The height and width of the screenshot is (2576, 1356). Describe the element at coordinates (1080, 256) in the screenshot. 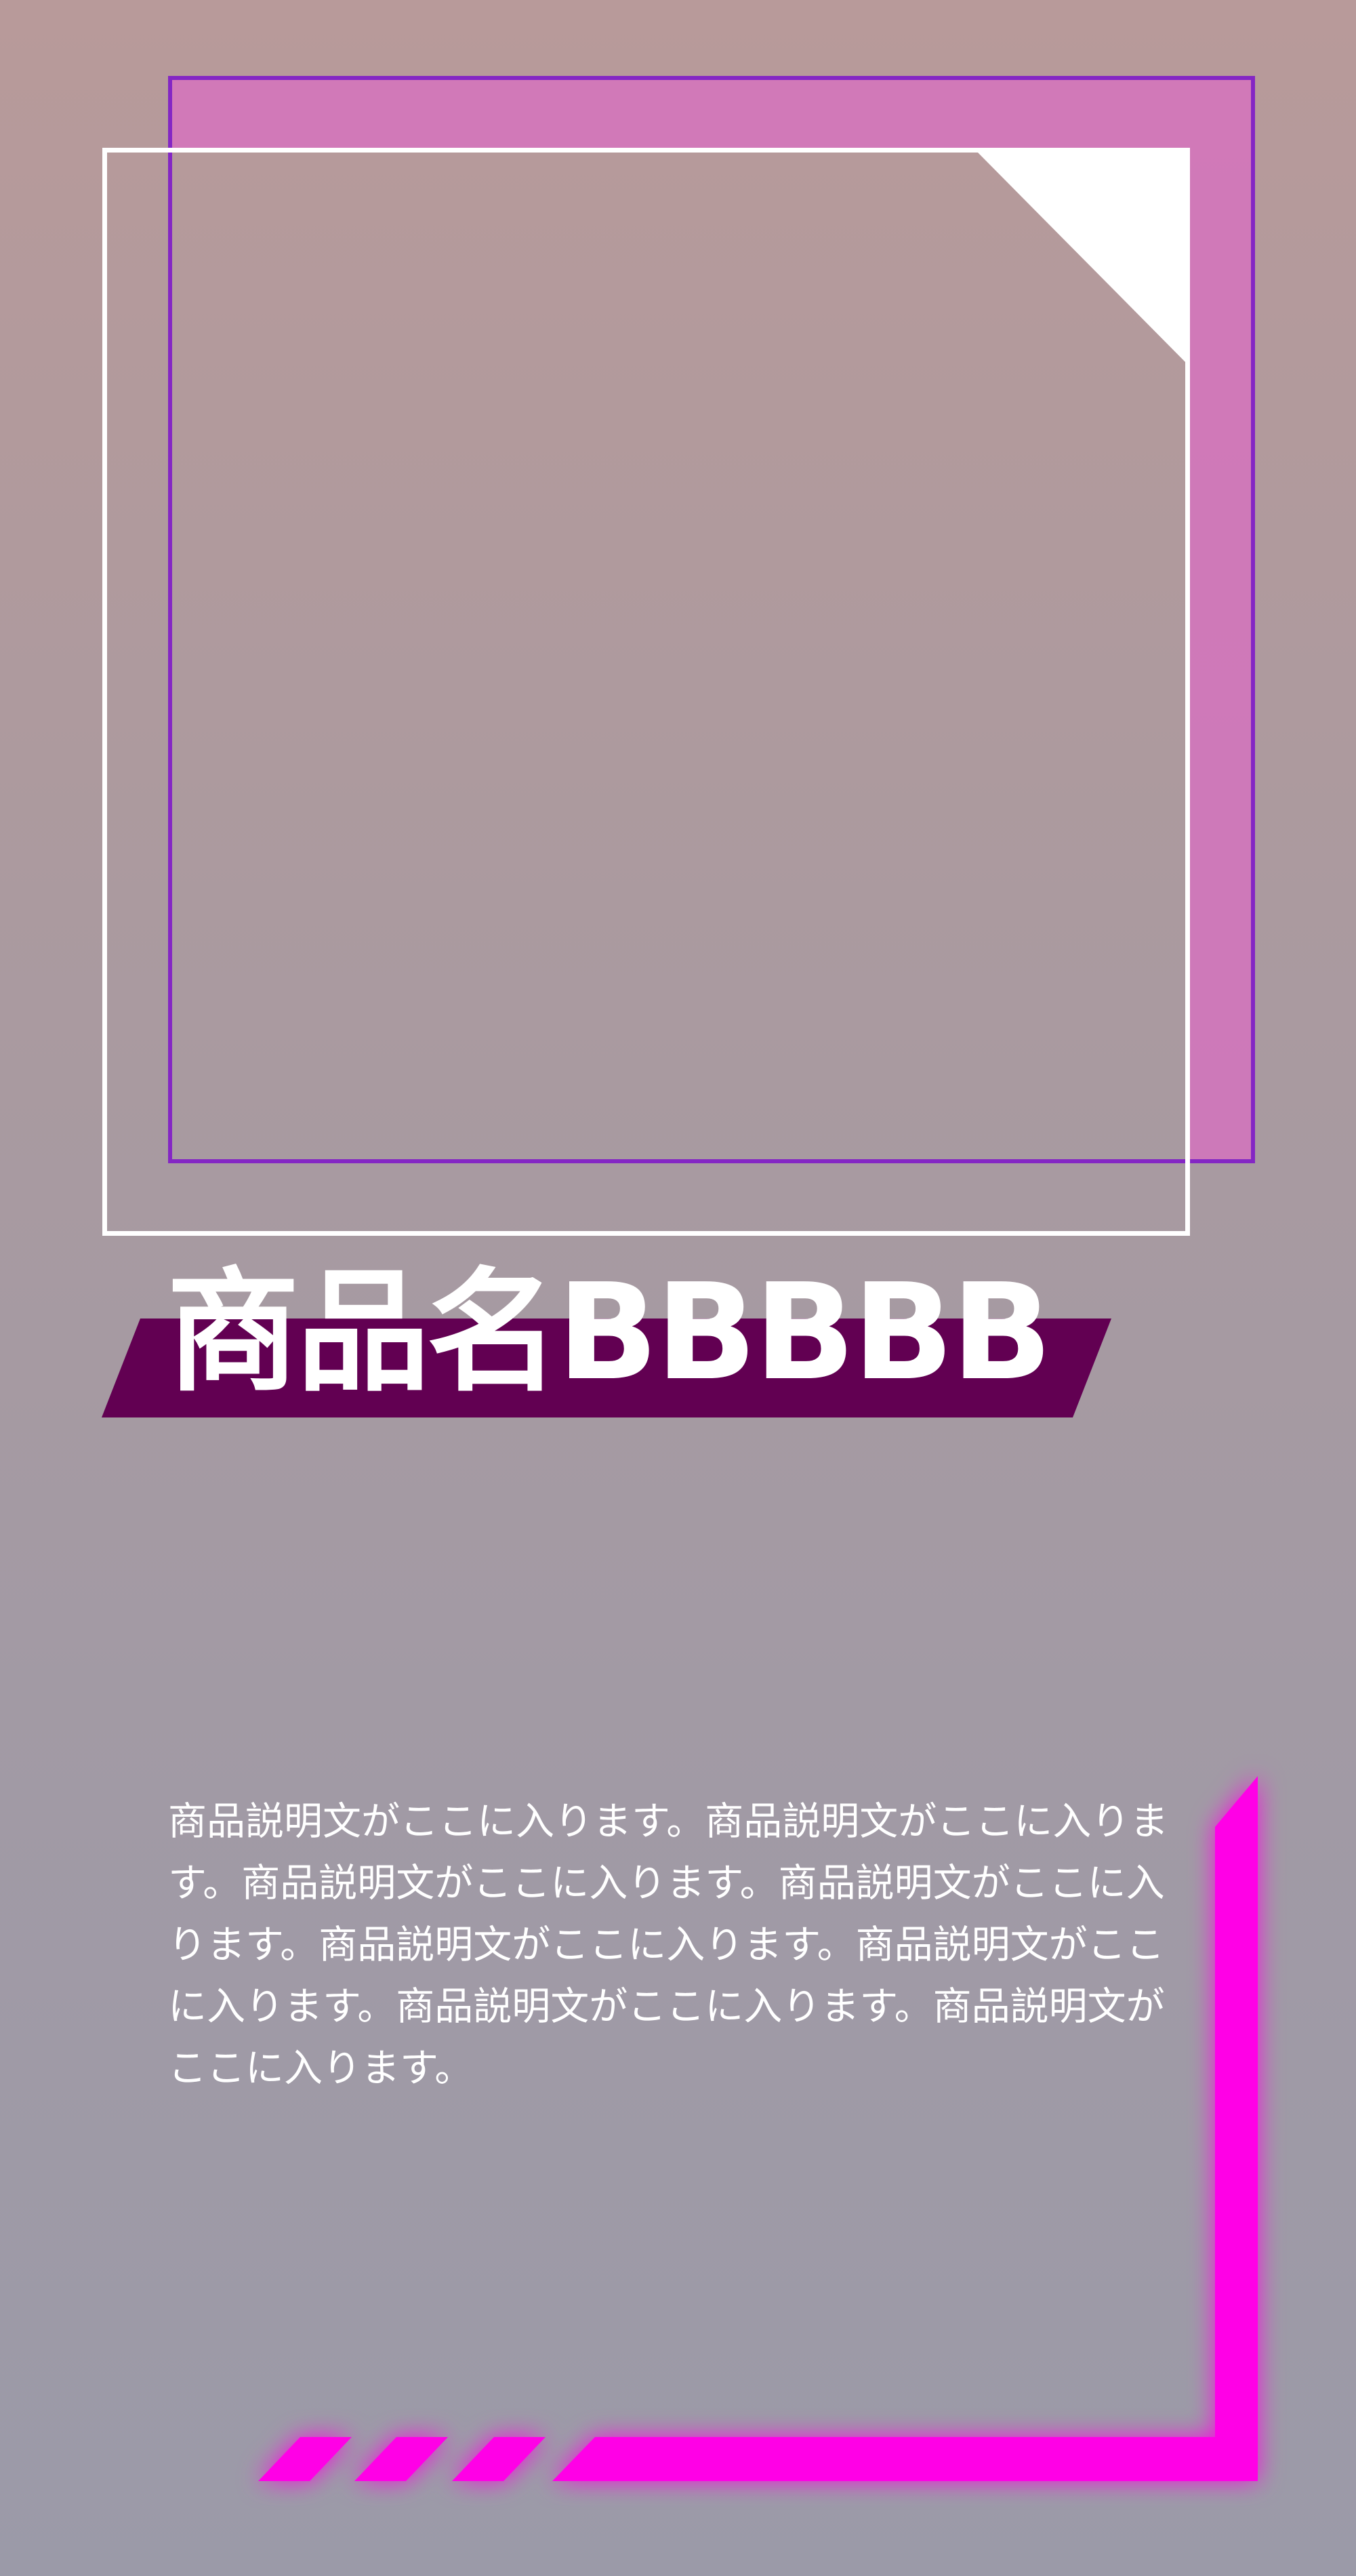

I see `corner-fold-decoration` at that location.